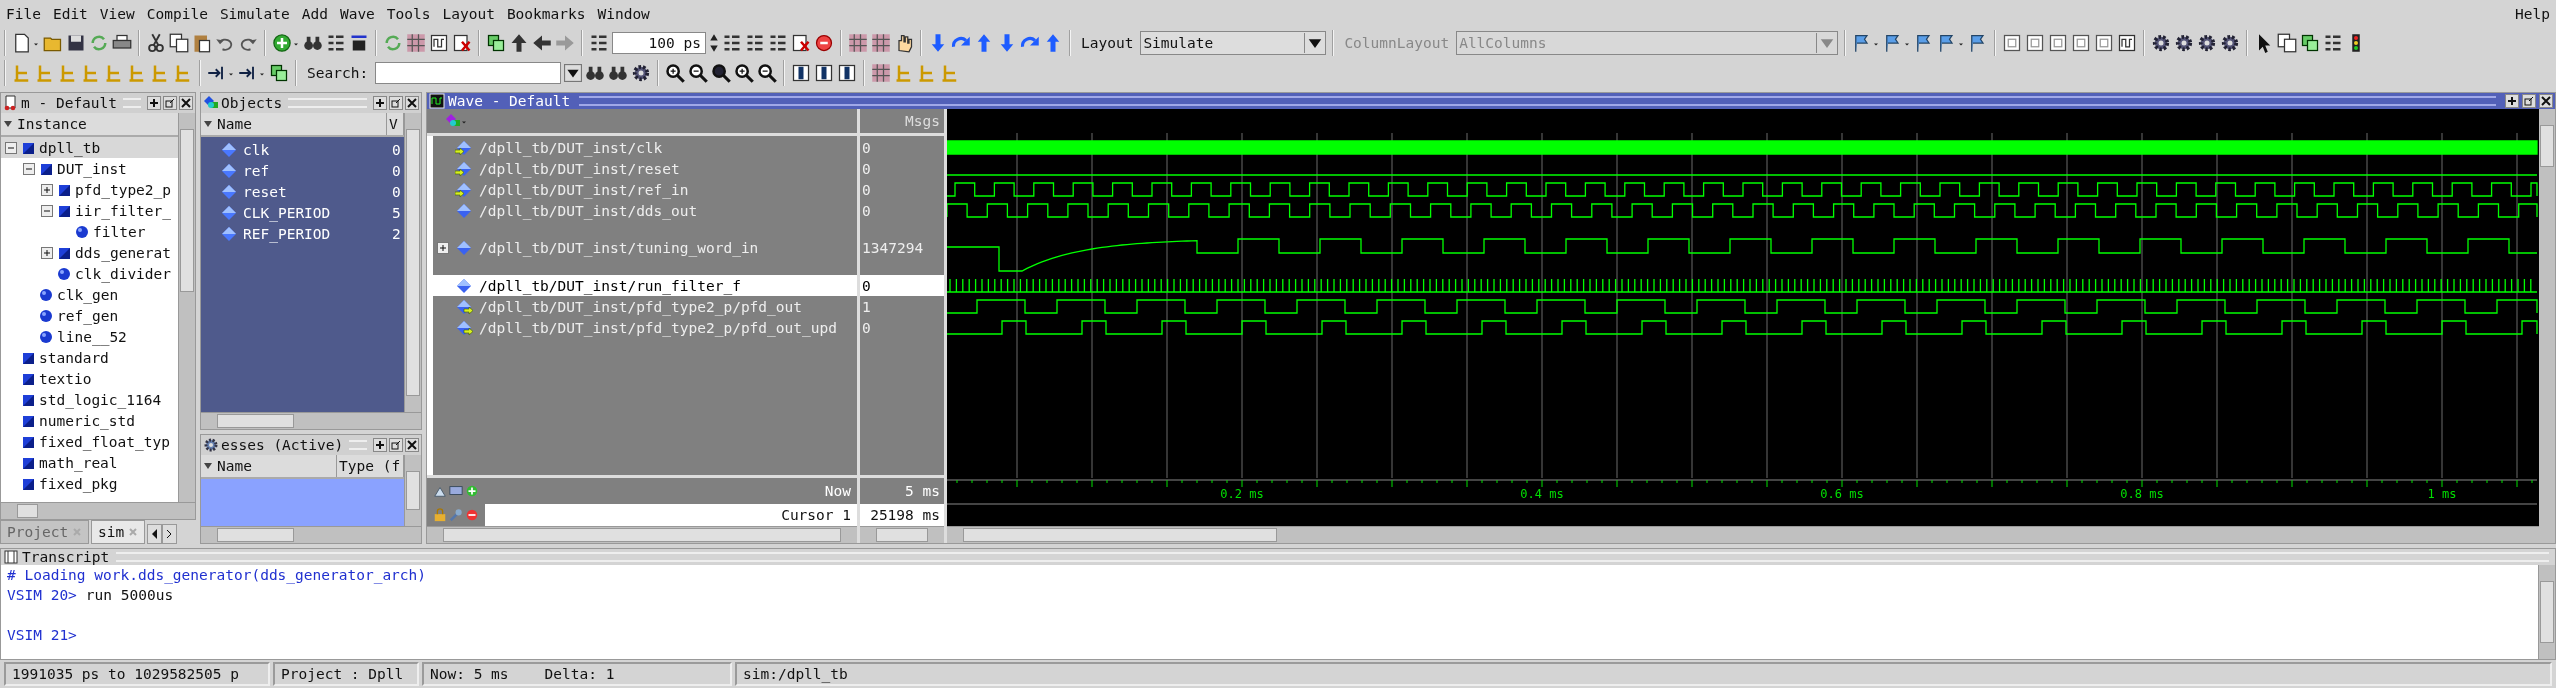  I want to click on tree-item: std_logic_1164, so click(89, 399).